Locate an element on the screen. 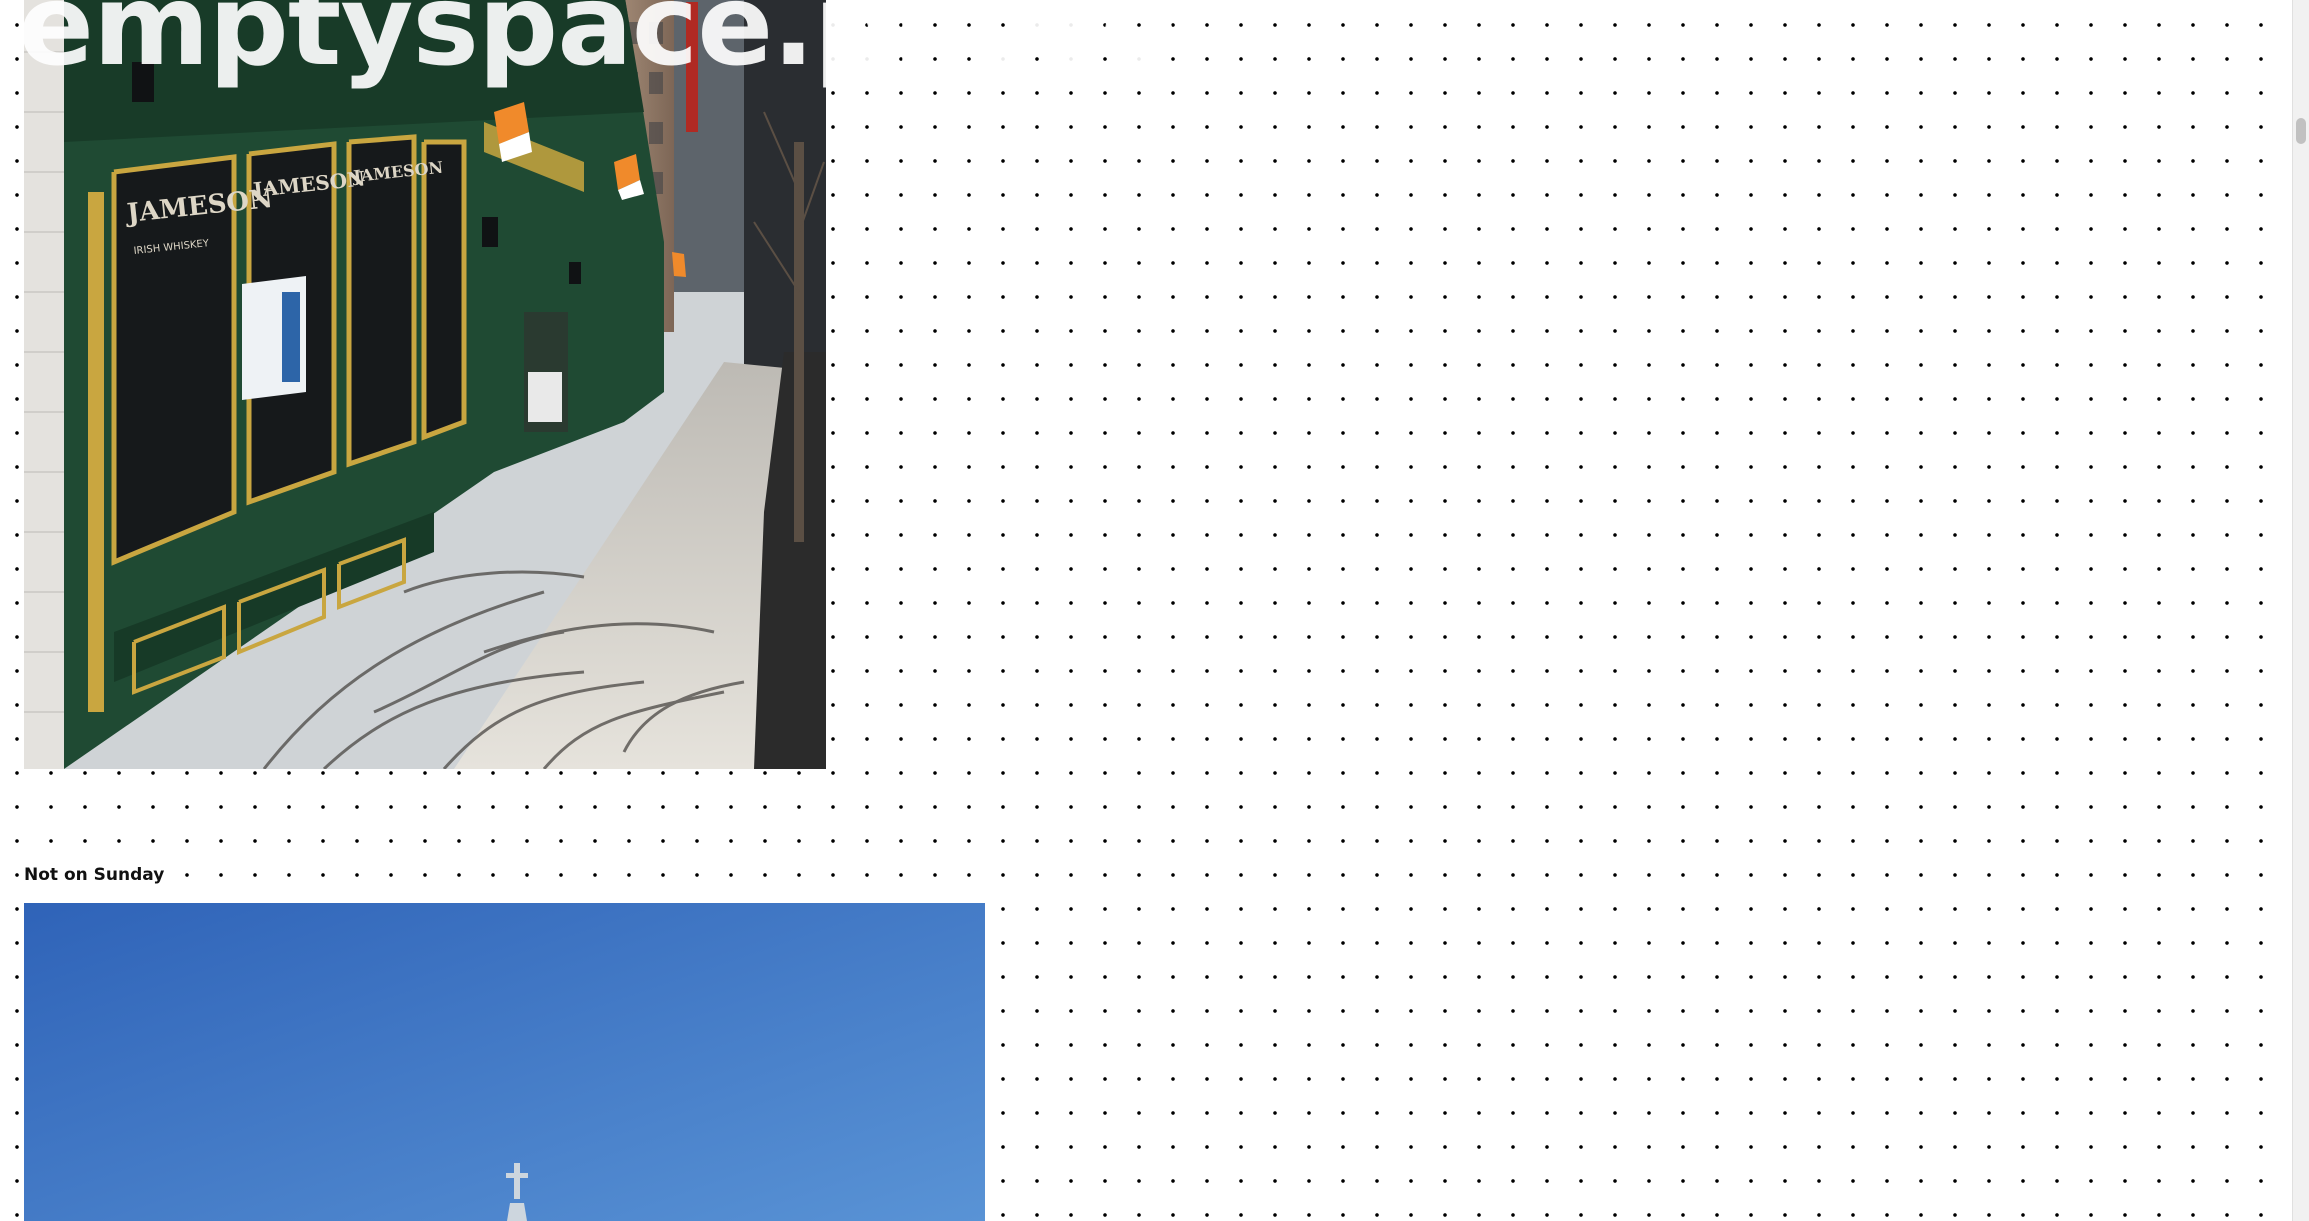 This screenshot has height=1221, width=2309. post-caption: Not on Sunday is located at coordinates (96, 875).